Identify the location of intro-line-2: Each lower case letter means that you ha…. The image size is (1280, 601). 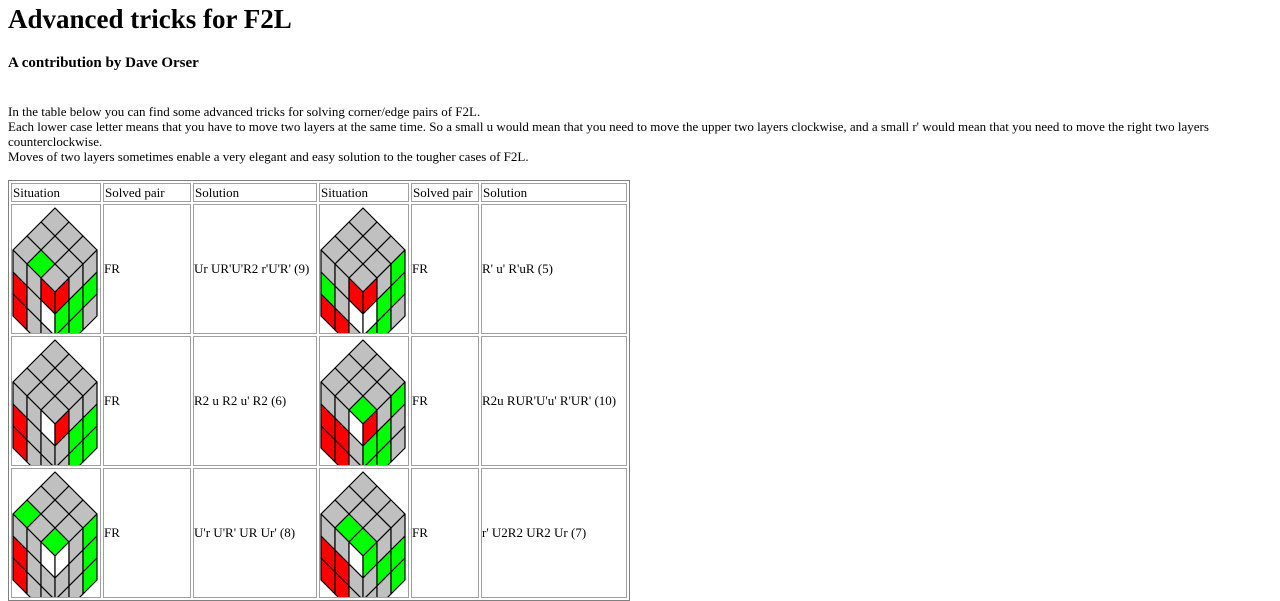
(608, 134).